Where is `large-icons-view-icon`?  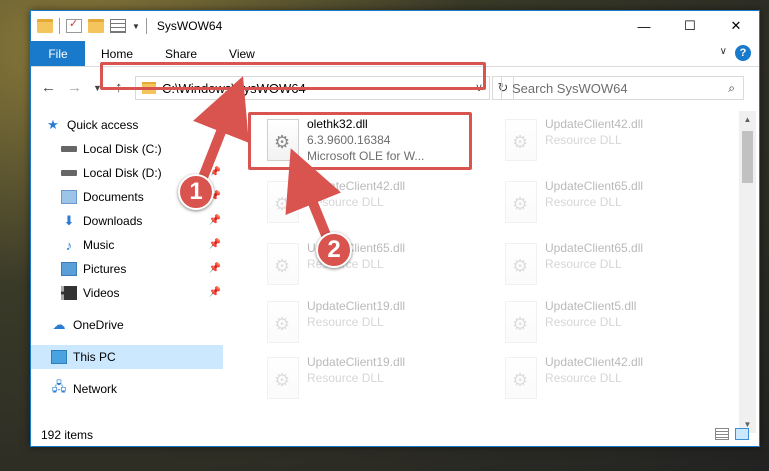
large-icons-view-icon is located at coordinates (742, 434).